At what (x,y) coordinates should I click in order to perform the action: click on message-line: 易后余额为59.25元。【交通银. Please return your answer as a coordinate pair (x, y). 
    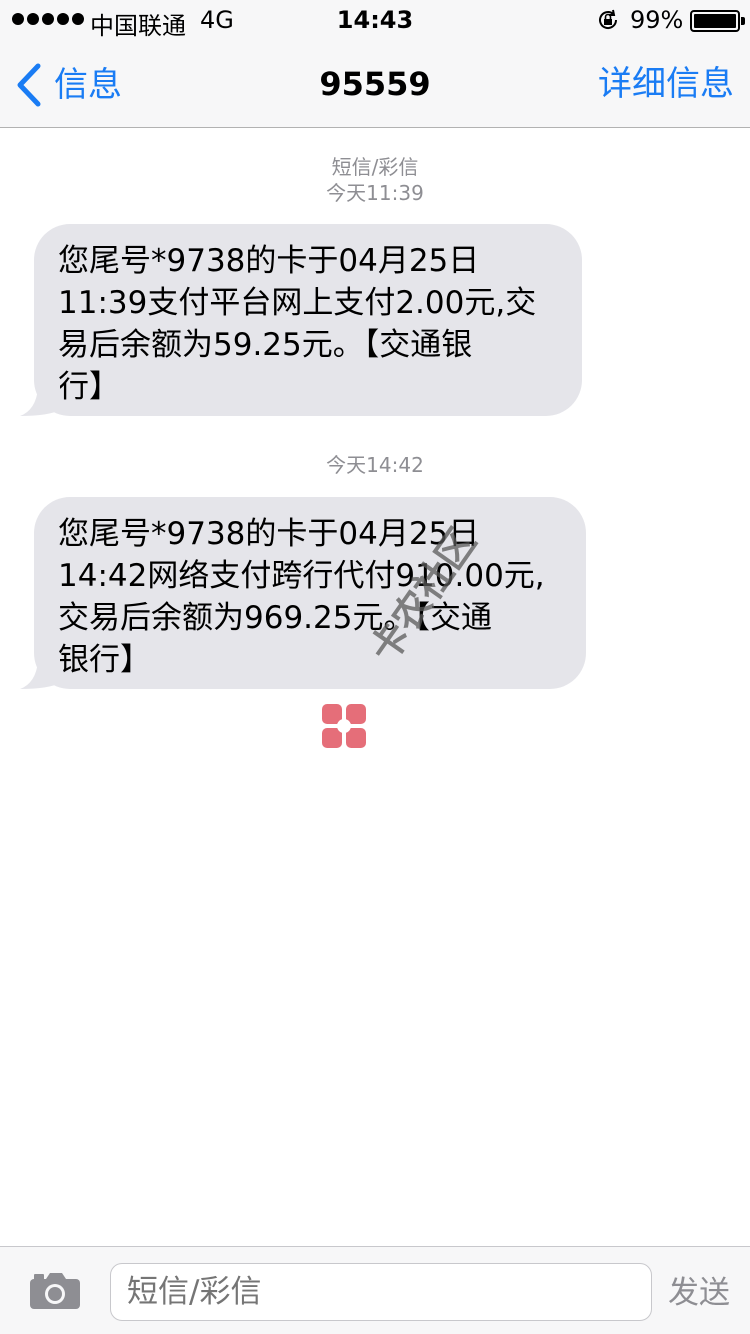
    Looking at the image, I should click on (265, 345).